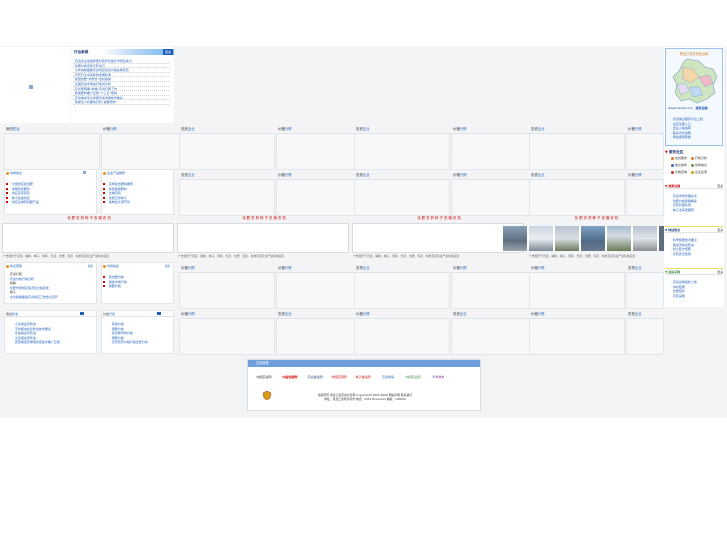 Image resolution: width=727 pixels, height=545 pixels. I want to click on news-more-button: 更多, so click(167, 52).